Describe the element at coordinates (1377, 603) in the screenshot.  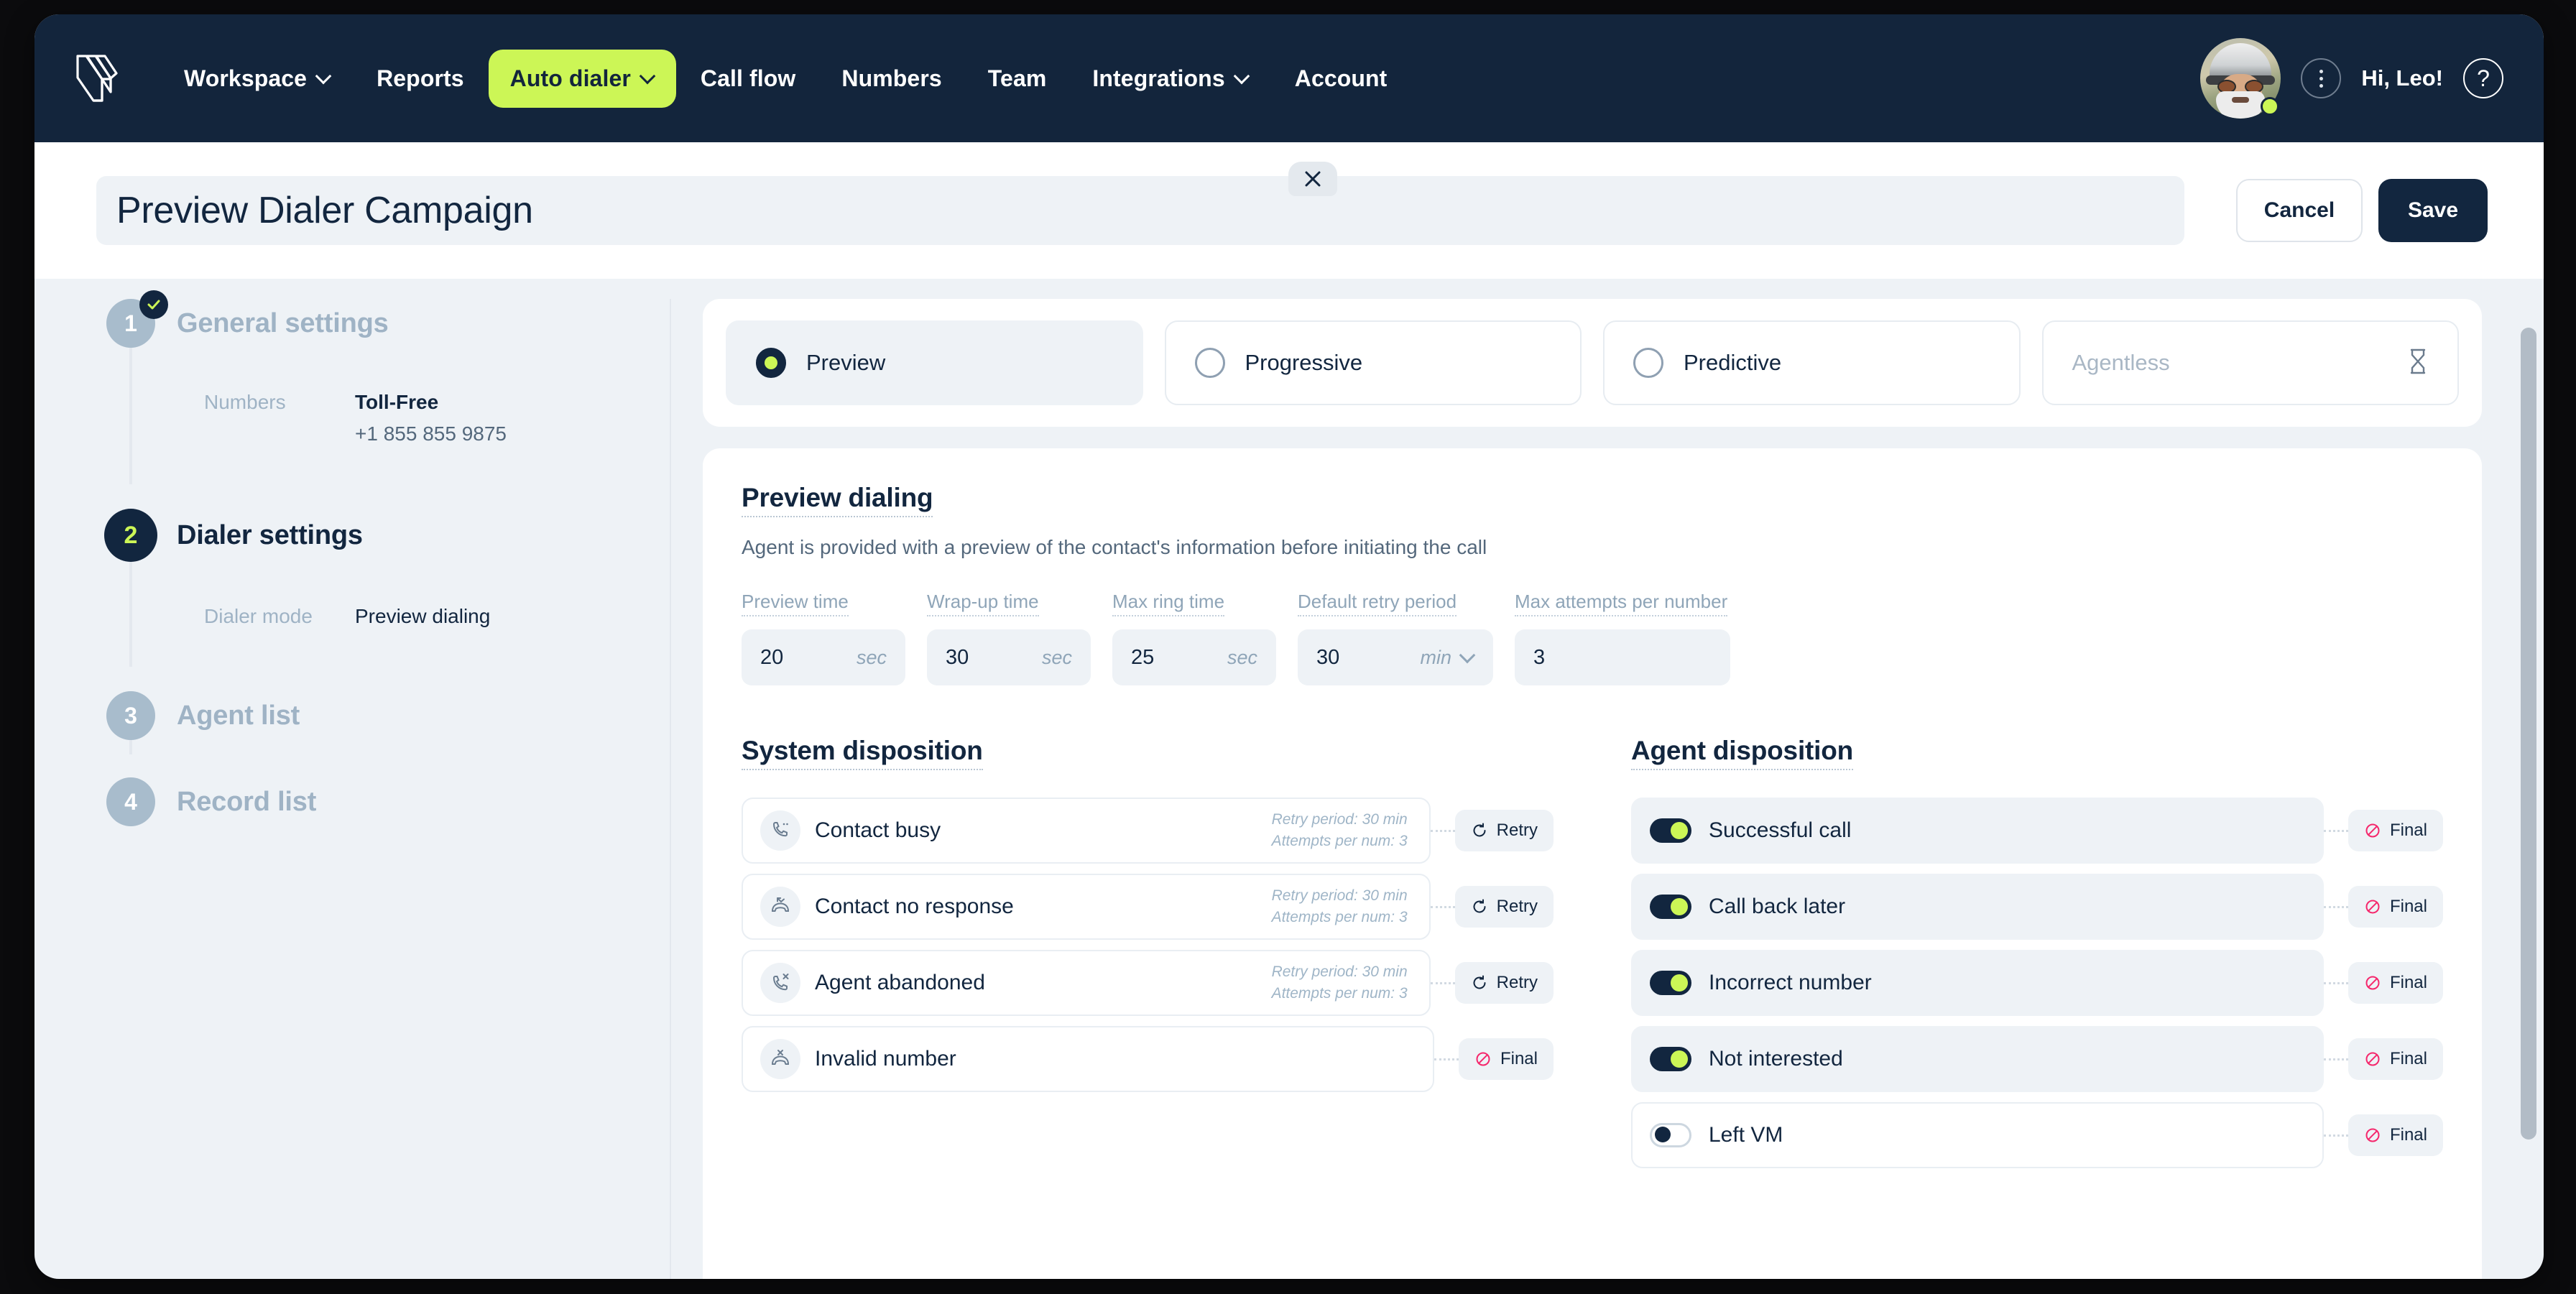
I see `field-label: Default retry period` at that location.